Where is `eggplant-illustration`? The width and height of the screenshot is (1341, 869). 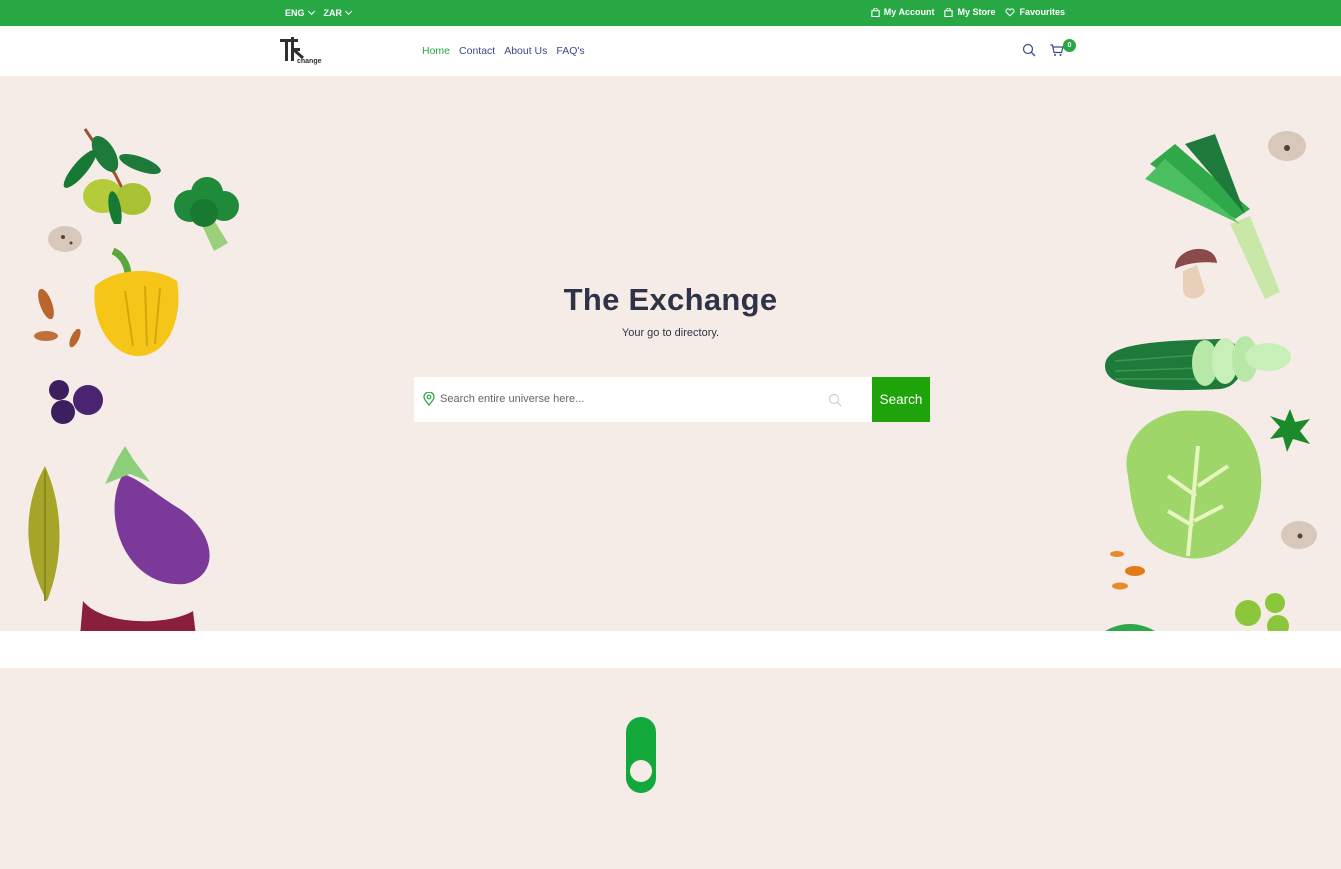 eggplant-illustration is located at coordinates (157, 515).